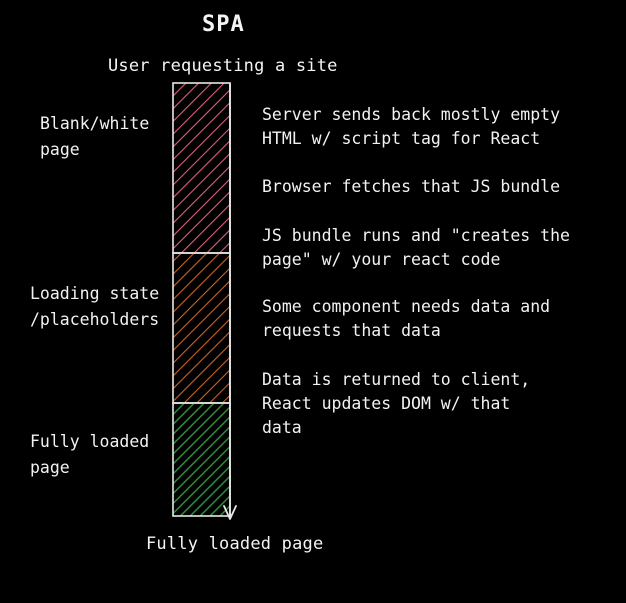 The width and height of the screenshot is (626, 603). What do you see at coordinates (411, 186) in the screenshot?
I see `step-fetch-bundle: Browser fetches that JS bundle` at bounding box center [411, 186].